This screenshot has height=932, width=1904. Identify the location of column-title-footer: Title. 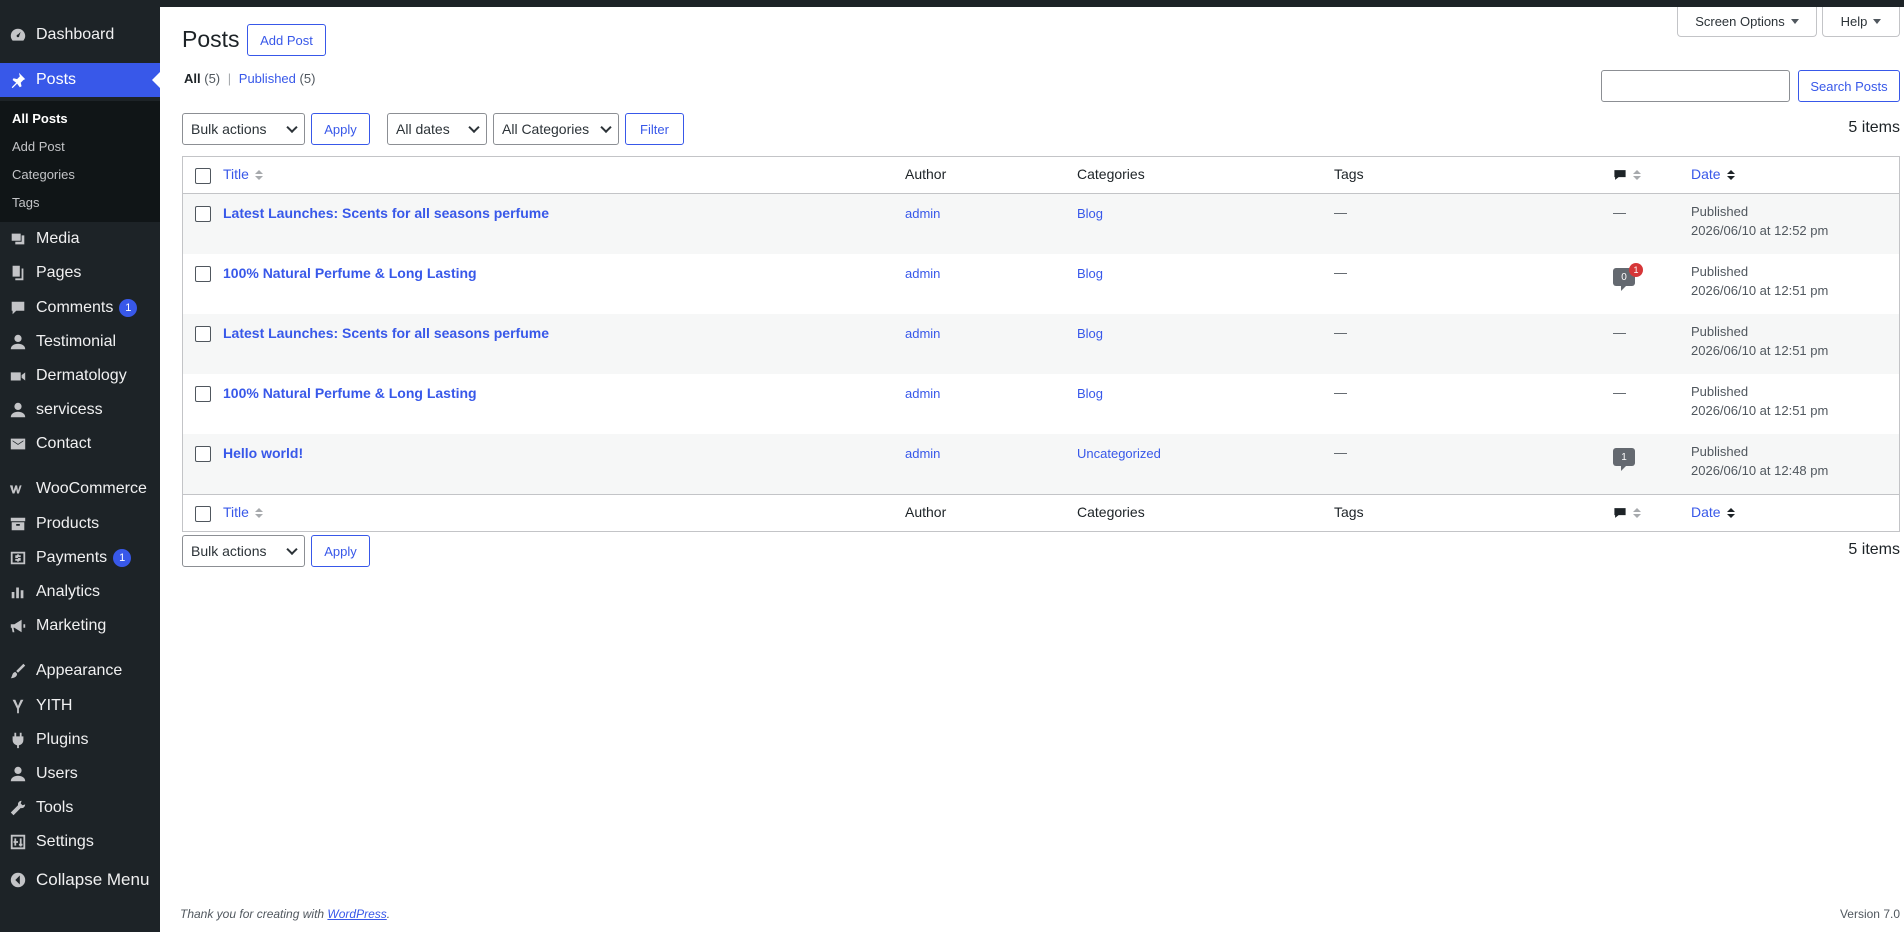
(243, 512).